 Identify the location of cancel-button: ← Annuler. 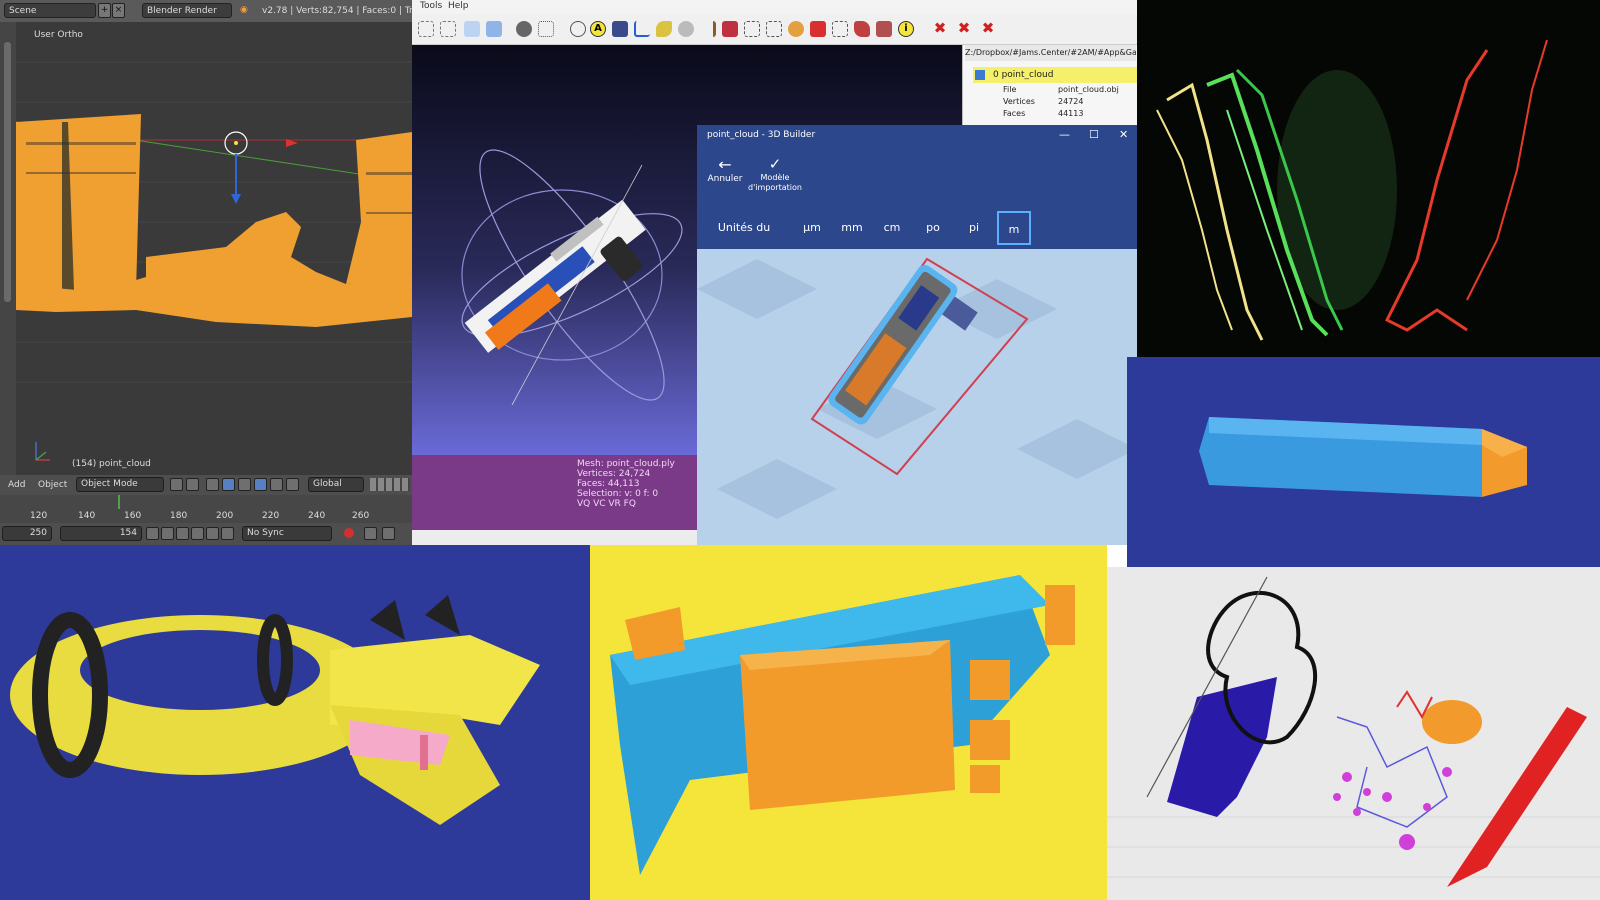
(725, 179).